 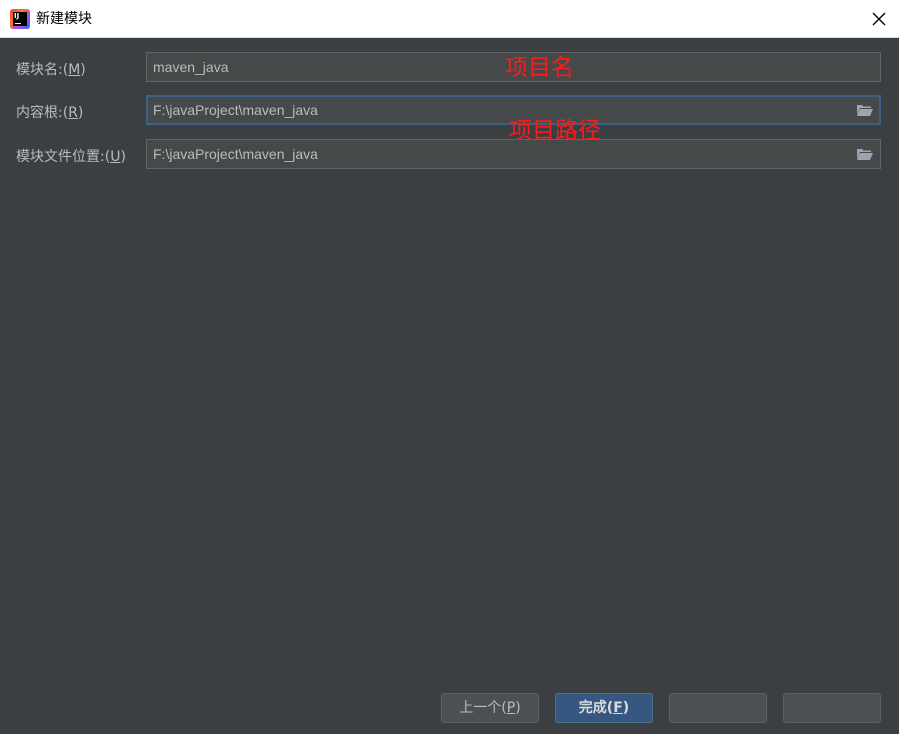 What do you see at coordinates (490, 708) in the screenshot?
I see `previous-button: 上一个(P)` at bounding box center [490, 708].